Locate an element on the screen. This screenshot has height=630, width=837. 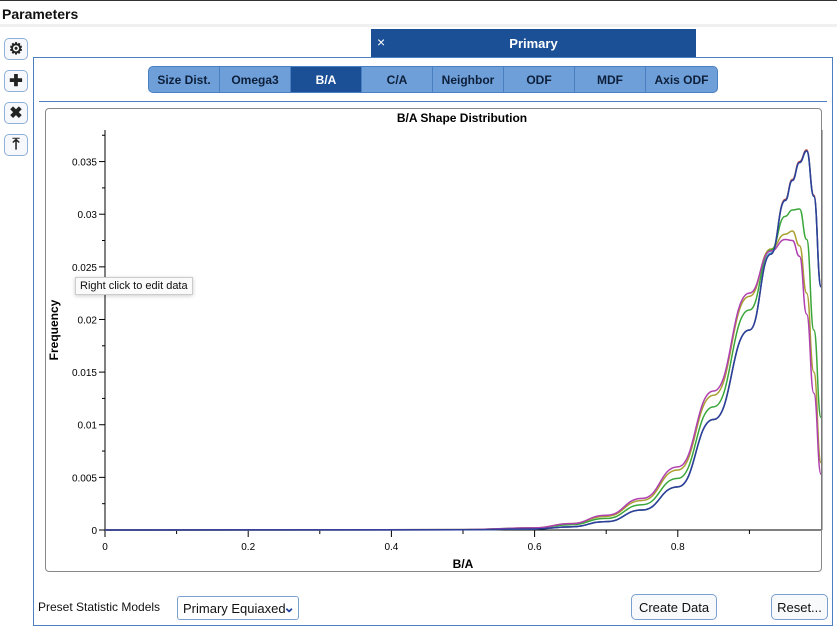
y-tick-label: 0.035 is located at coordinates (84, 163).